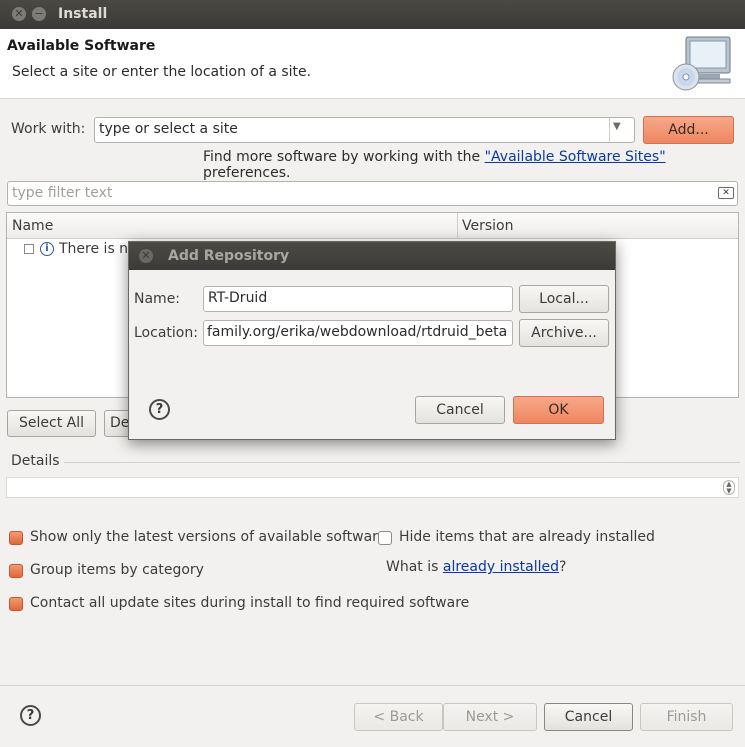  Describe the element at coordinates (39, 14) in the screenshot. I see `minimize-window-icon: −` at that location.